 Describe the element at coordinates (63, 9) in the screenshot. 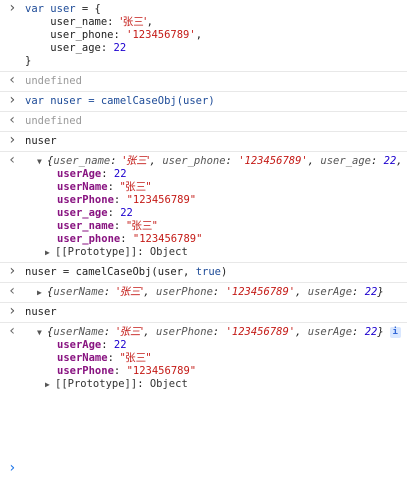

I see `code-line: var user = {` at that location.